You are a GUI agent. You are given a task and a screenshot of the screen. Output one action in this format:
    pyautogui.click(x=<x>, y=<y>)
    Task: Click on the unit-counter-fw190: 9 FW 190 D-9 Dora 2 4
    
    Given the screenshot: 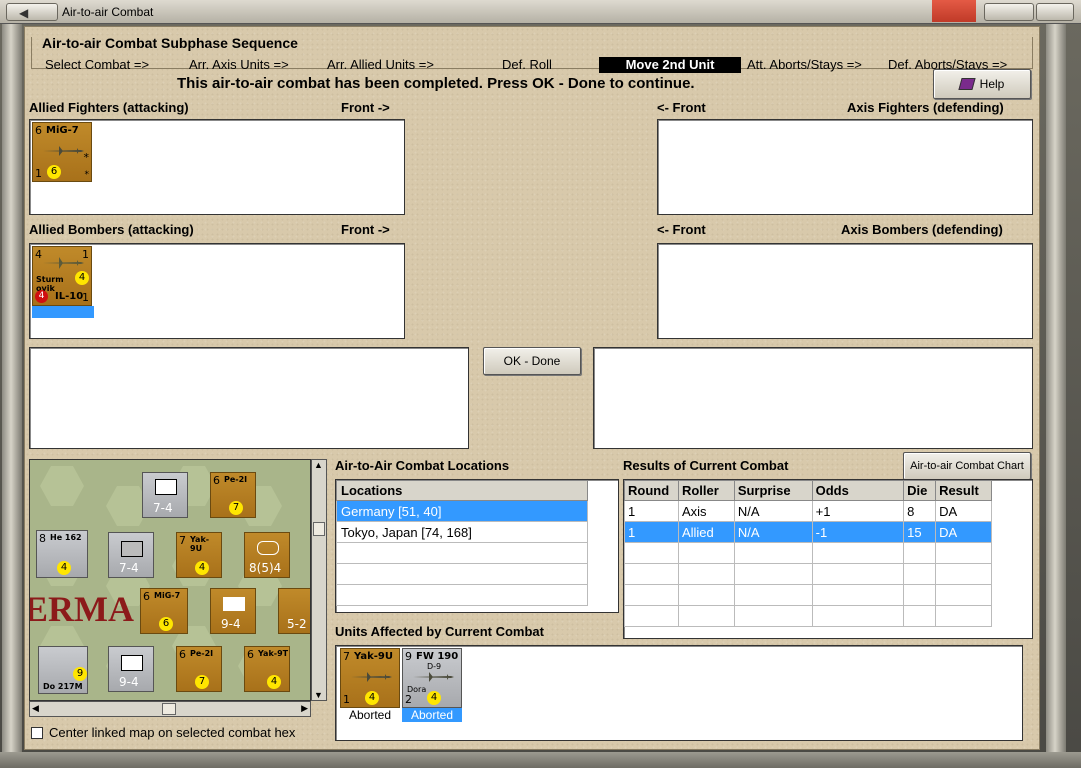 What is the action you would take?
    pyautogui.click(x=432, y=678)
    